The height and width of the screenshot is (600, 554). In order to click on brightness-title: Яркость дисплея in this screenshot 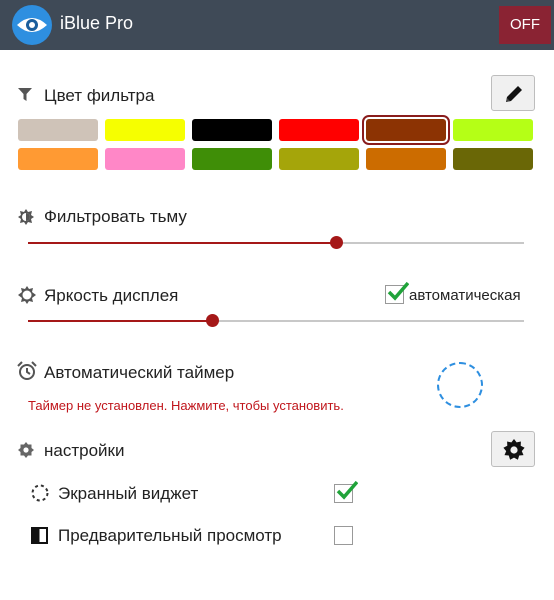, I will do `click(111, 295)`.